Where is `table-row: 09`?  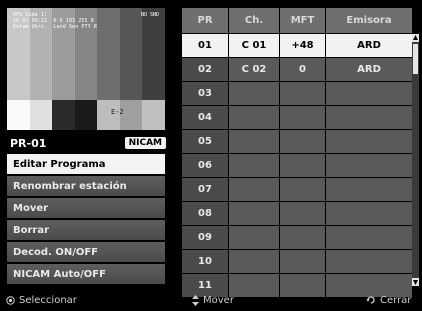 table-row: 09 is located at coordinates (299, 237).